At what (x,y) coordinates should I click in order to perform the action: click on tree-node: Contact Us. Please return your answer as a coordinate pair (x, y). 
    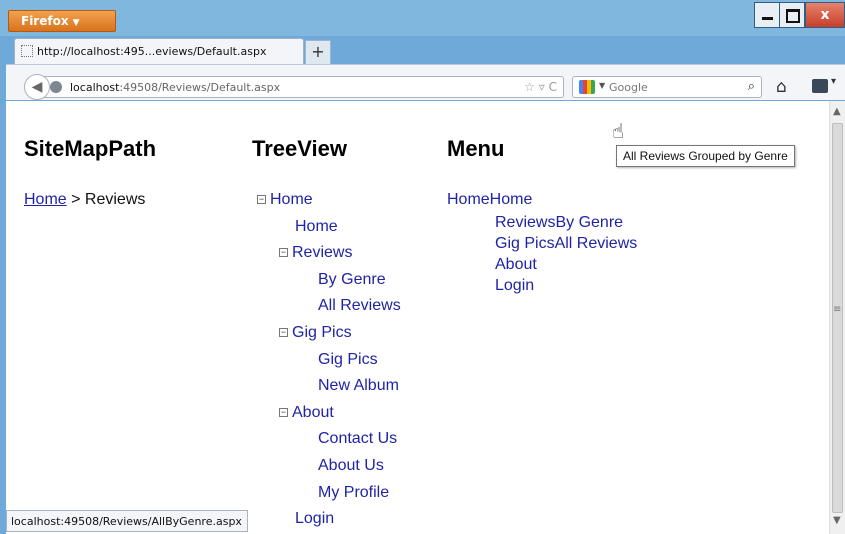
    Looking at the image, I should click on (357, 439).